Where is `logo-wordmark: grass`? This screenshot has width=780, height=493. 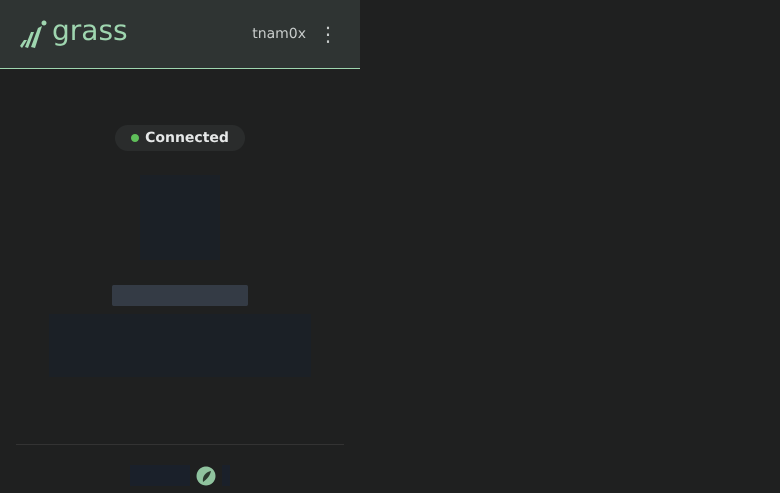
logo-wordmark: grass is located at coordinates (90, 33).